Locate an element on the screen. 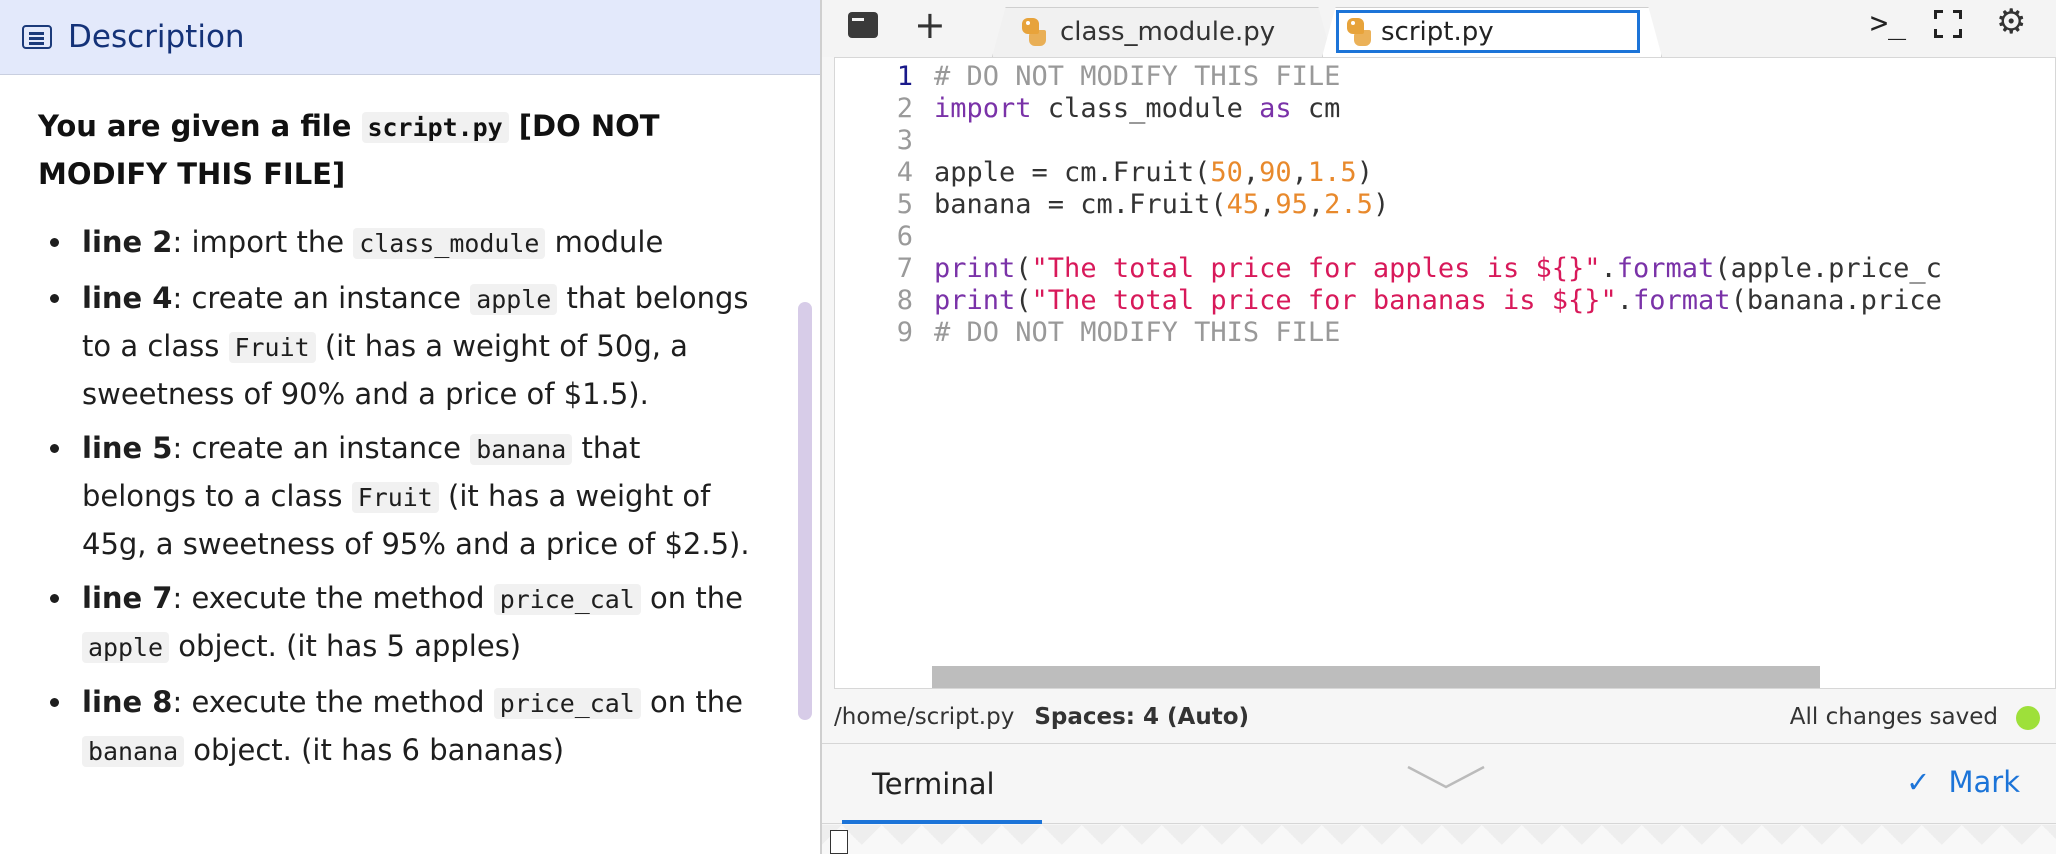 The height and width of the screenshot is (854, 2056). mark-button: ✓ Mark is located at coordinates (1963, 782).